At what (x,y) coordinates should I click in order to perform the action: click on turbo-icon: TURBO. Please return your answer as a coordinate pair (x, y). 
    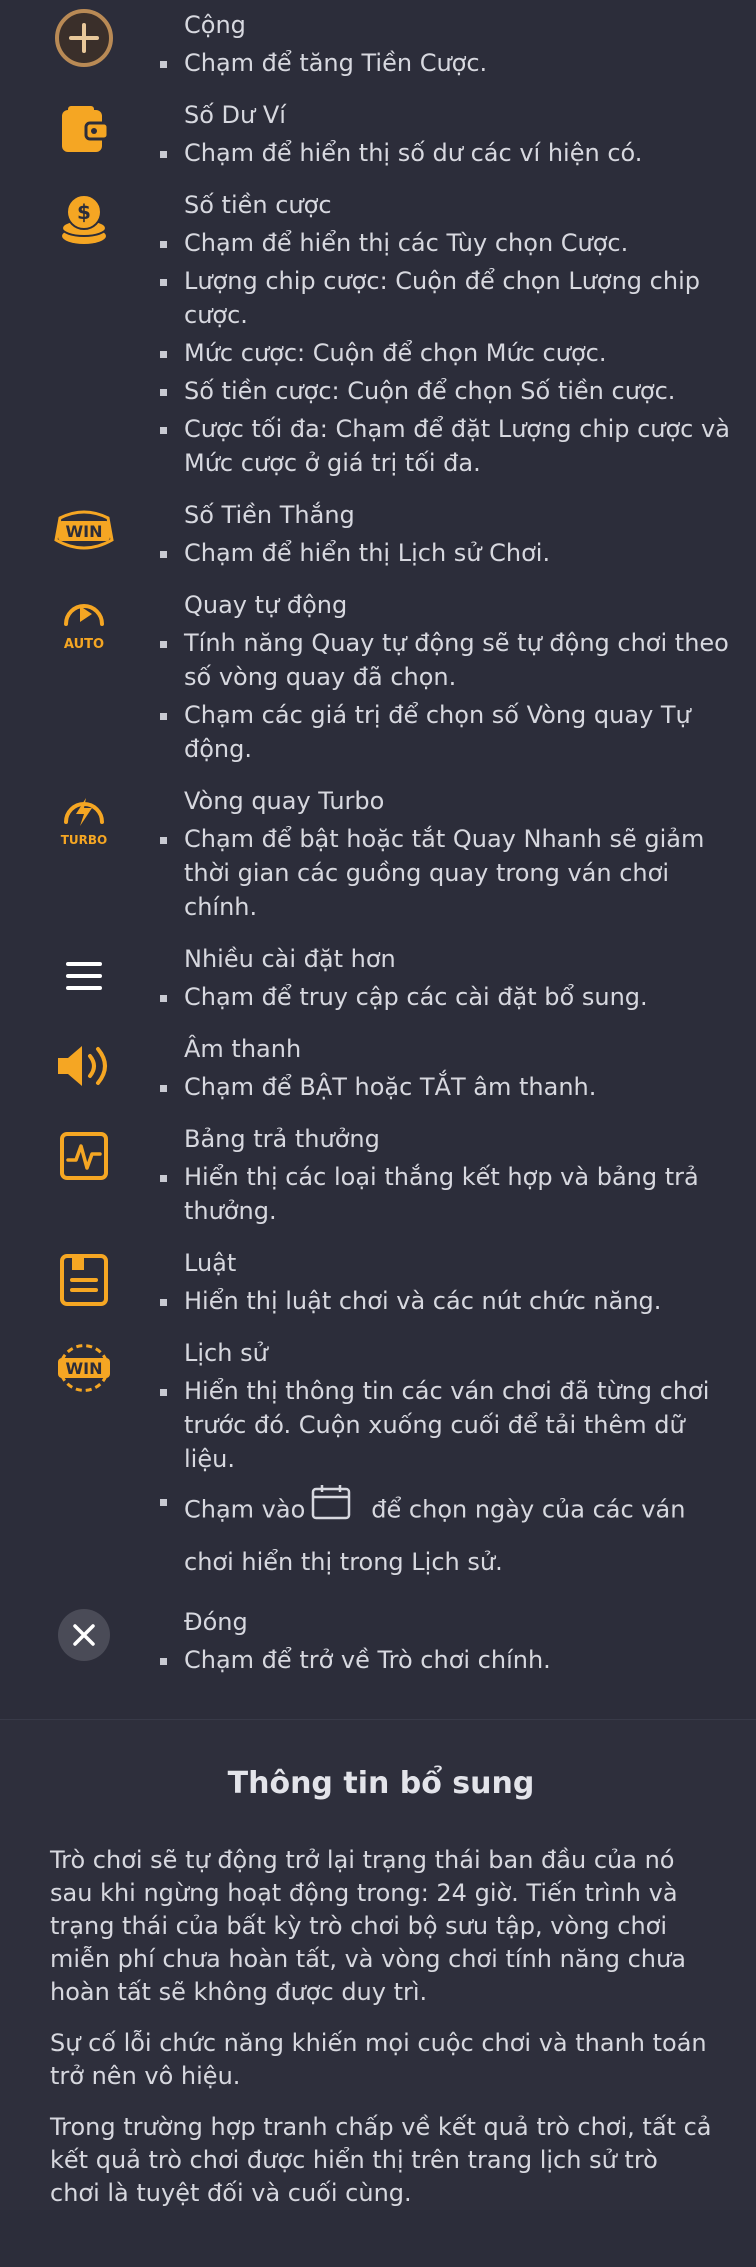
    Looking at the image, I should click on (84, 818).